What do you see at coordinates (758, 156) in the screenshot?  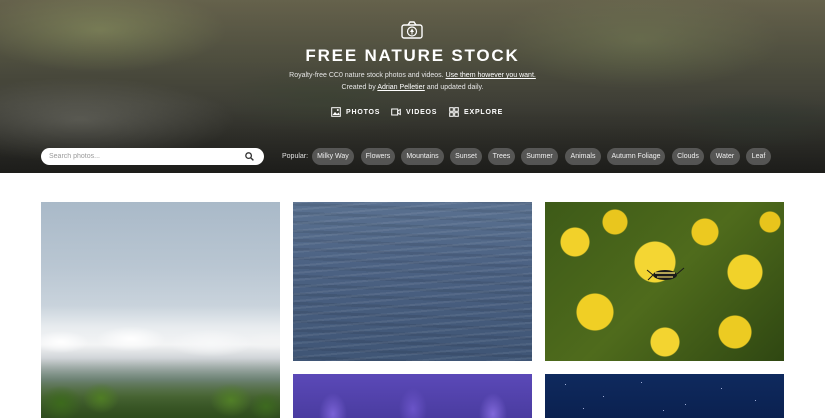 I see `tag-leaf: Leaf` at bounding box center [758, 156].